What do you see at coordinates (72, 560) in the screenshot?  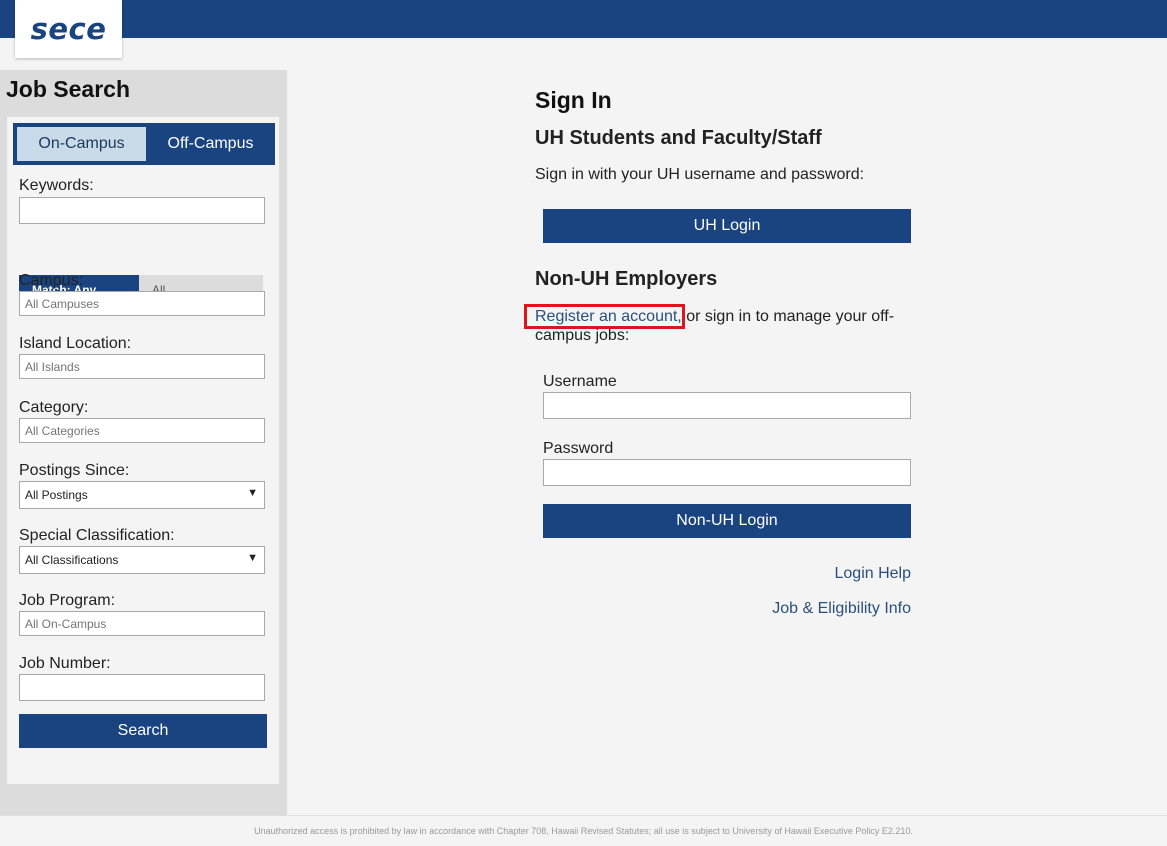 I see `special-classification-value: All Classifications` at bounding box center [72, 560].